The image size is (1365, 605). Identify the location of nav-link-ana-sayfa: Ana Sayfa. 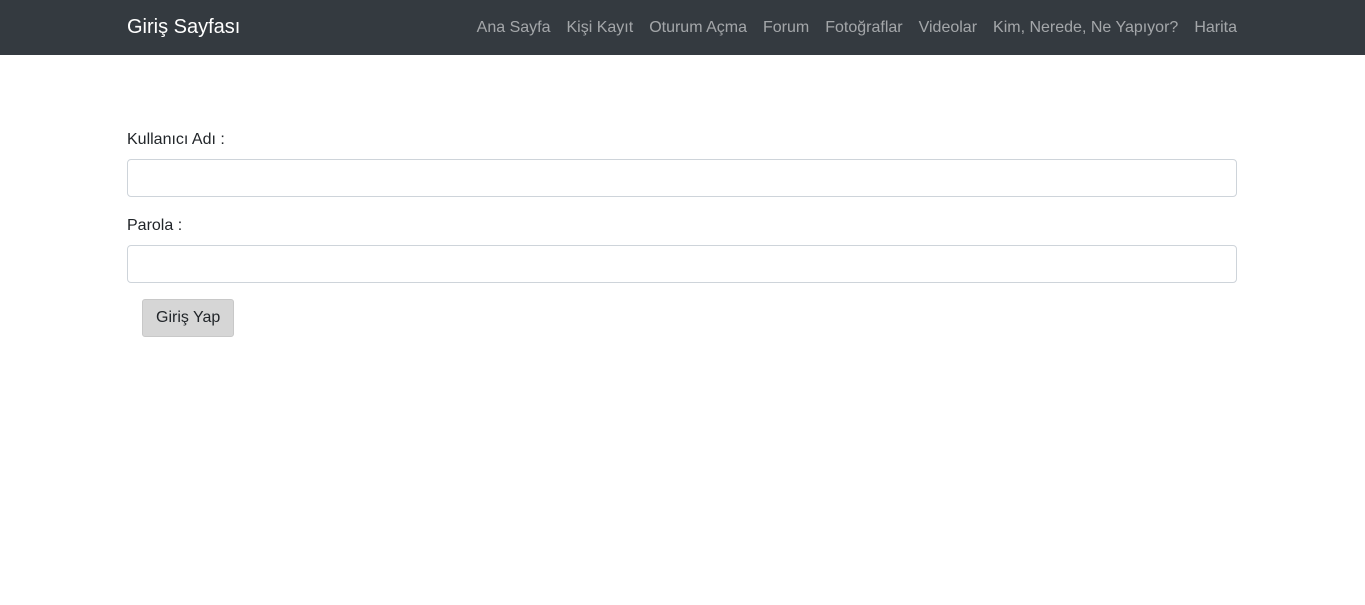
(514, 27).